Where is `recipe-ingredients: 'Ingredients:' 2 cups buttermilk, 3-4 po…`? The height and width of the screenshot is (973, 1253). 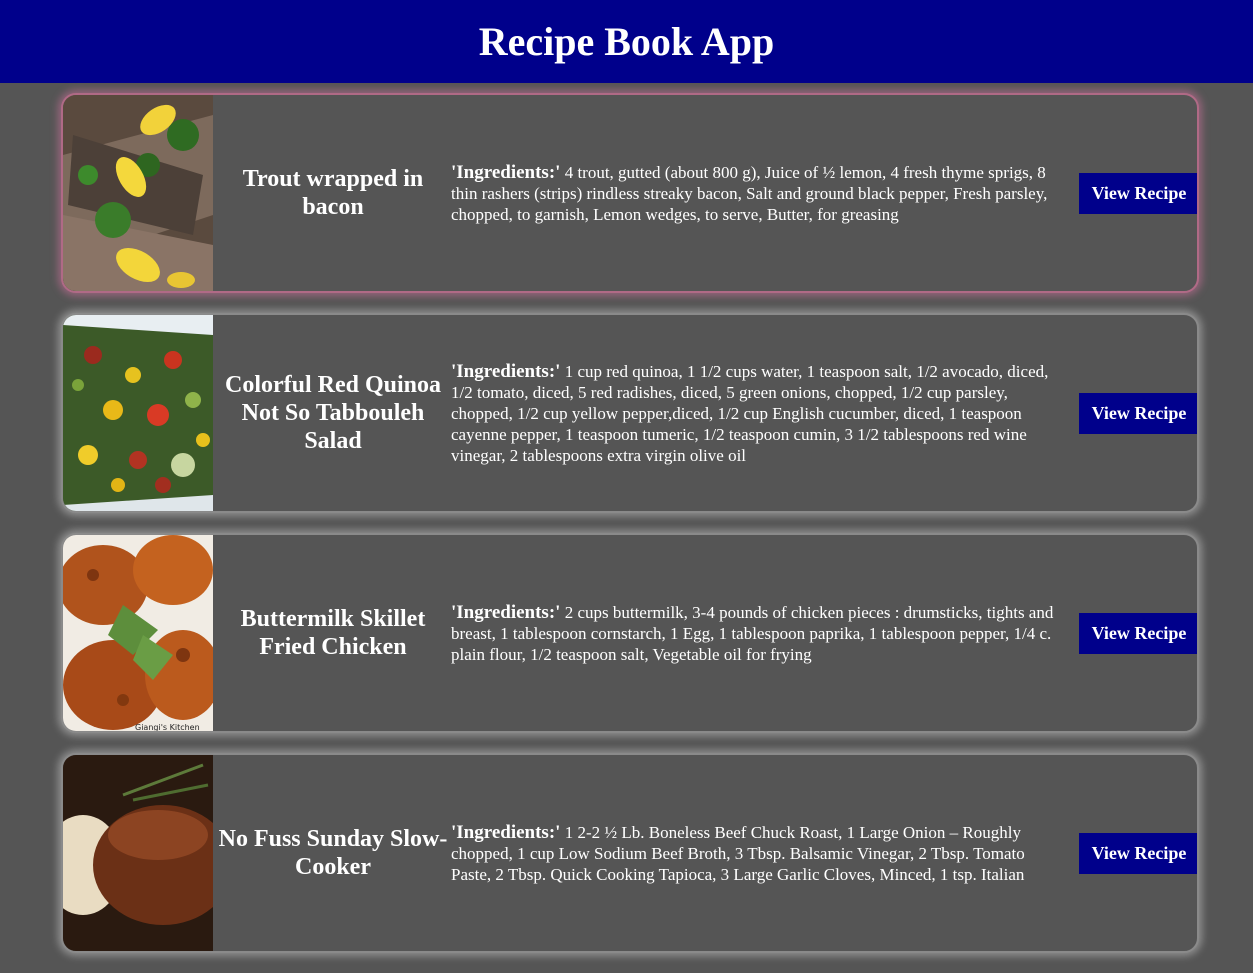 recipe-ingredients: 'Ingredients:' 2 cups buttermilk, 3-4 po… is located at coordinates (757, 633).